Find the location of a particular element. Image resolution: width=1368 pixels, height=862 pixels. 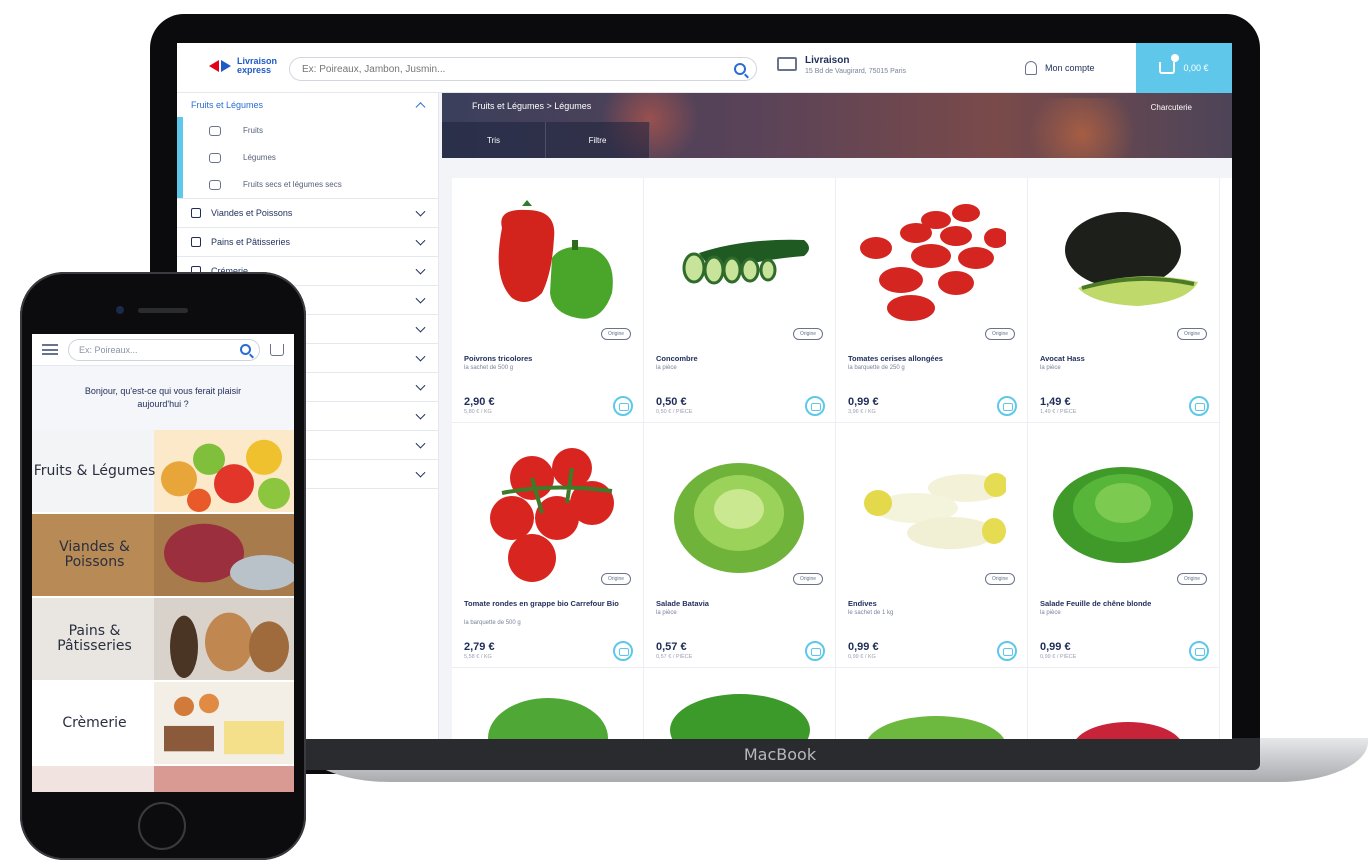

delivery-address: 15 Bd de Vaugirard, 75015 Paris is located at coordinates (856, 71).